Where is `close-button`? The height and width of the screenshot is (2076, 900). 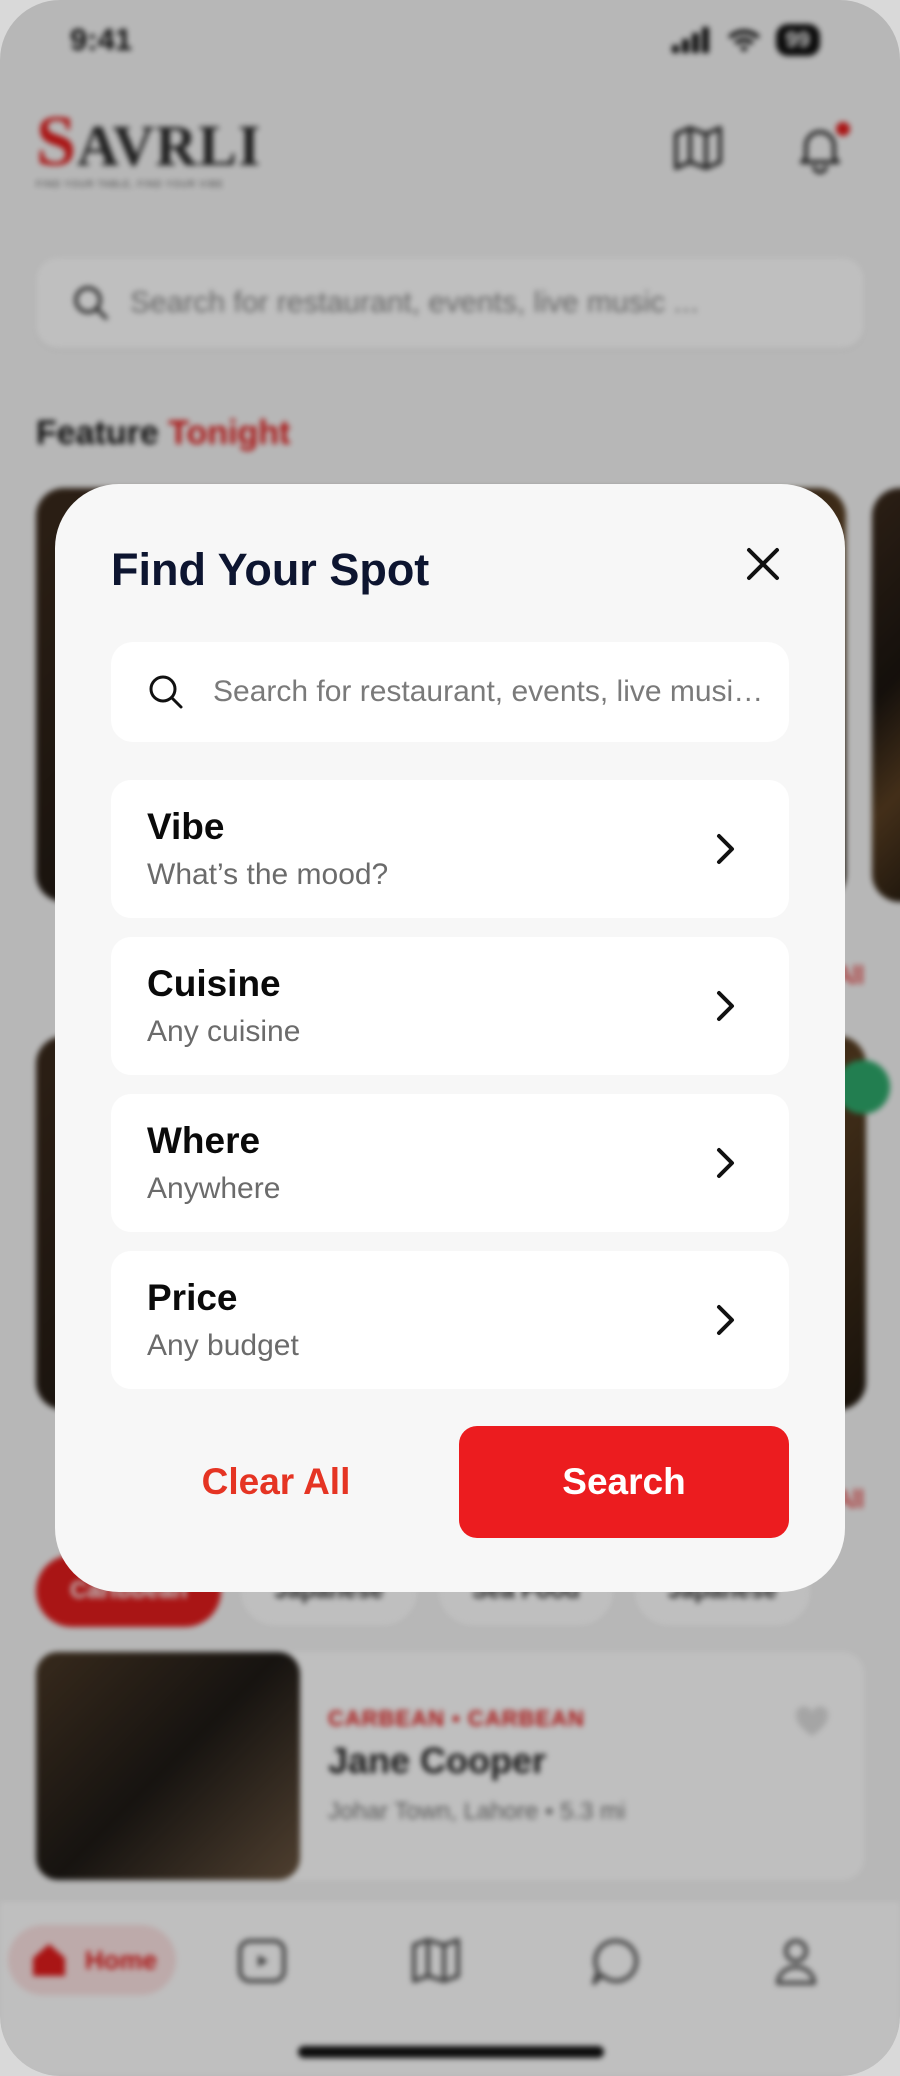
close-button is located at coordinates (763, 564).